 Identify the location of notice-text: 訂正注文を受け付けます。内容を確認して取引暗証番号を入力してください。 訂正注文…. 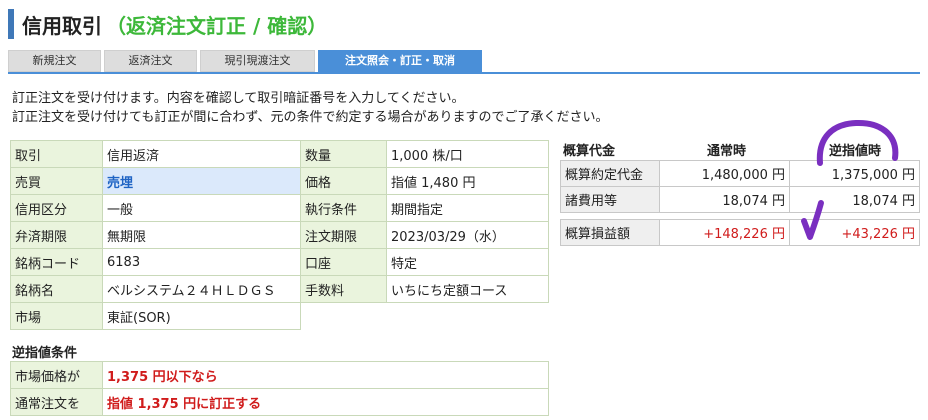
(310, 108).